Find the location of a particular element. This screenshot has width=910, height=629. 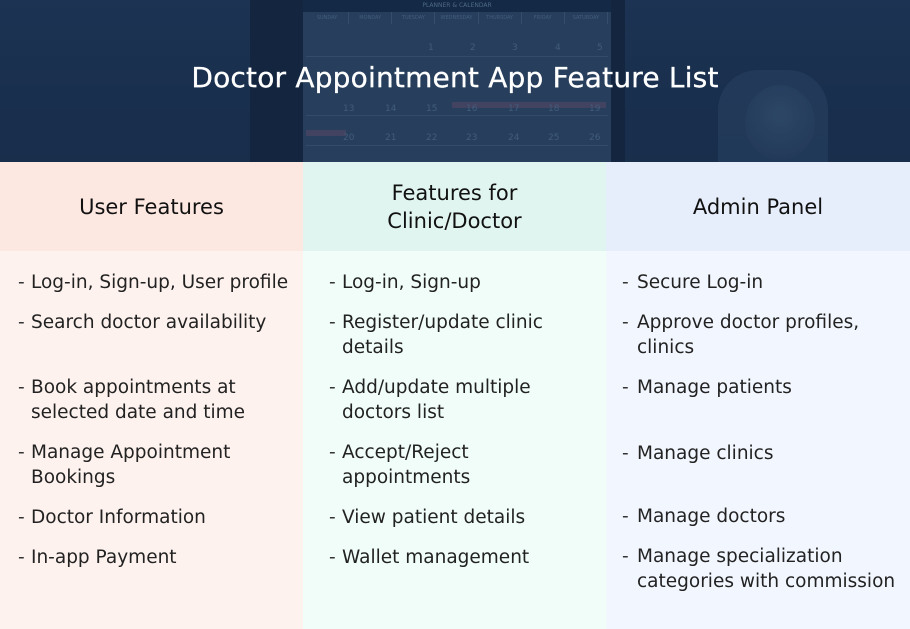

feature-item: - Wallet management is located at coordinates (454, 557).